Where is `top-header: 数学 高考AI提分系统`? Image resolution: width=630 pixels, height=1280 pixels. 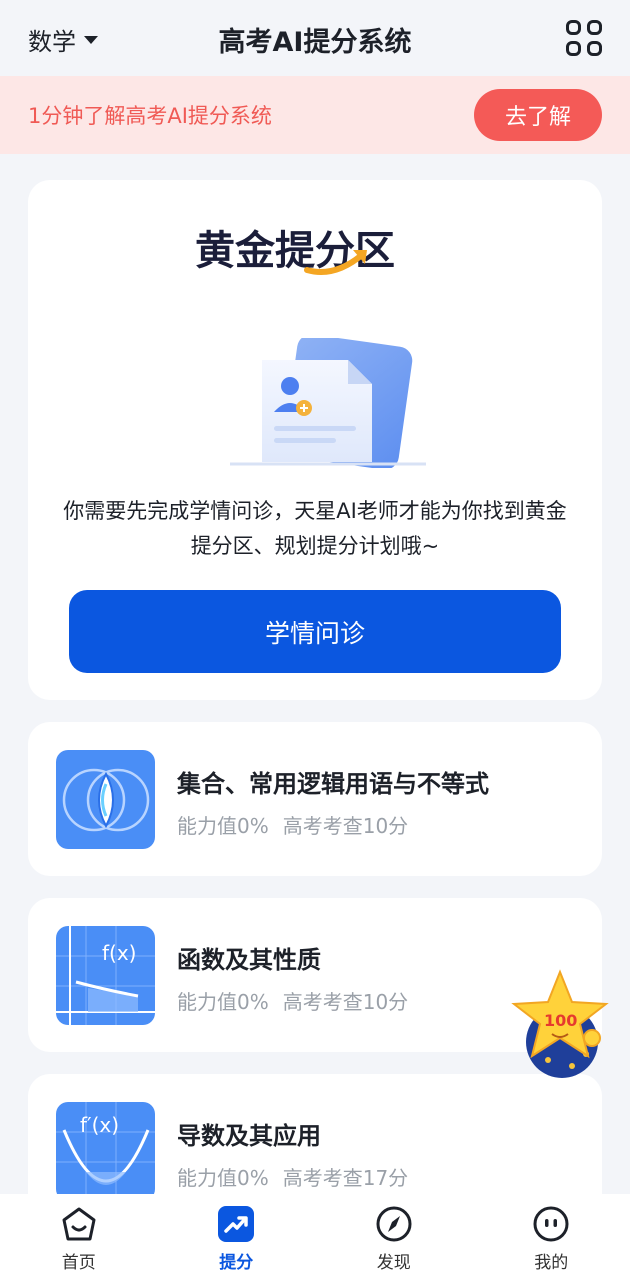
top-header: 数学 高考AI提分系统 is located at coordinates (315, 38).